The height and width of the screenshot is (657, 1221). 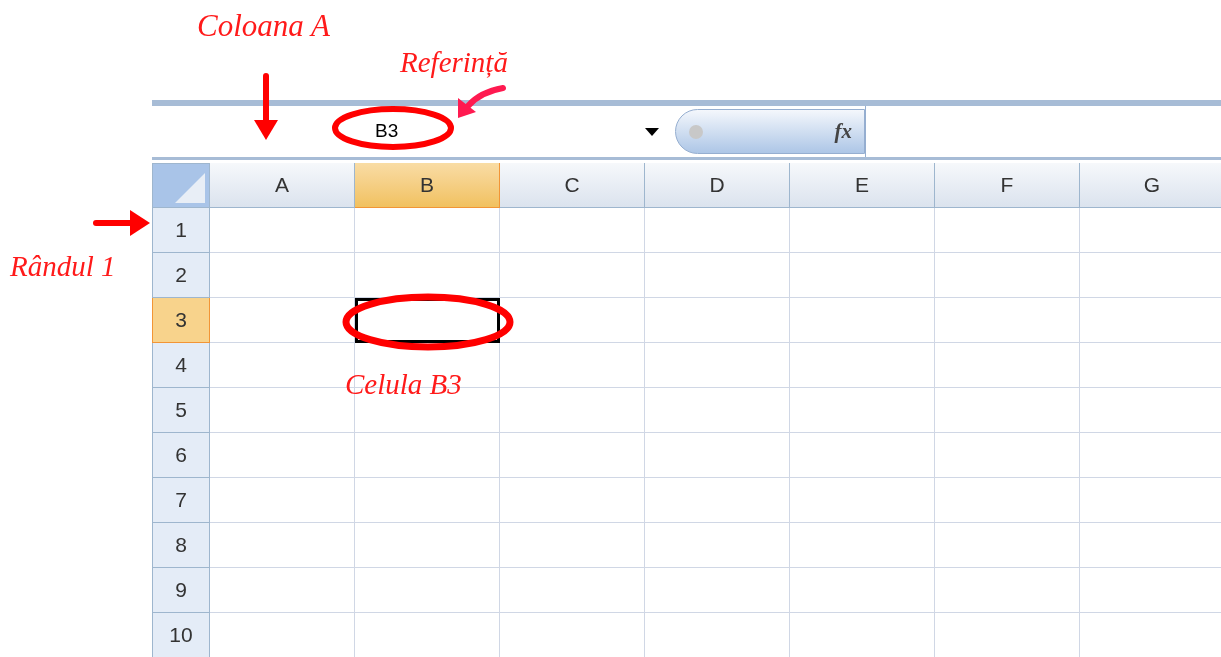 I want to click on column-header: F, so click(x=1007, y=185).